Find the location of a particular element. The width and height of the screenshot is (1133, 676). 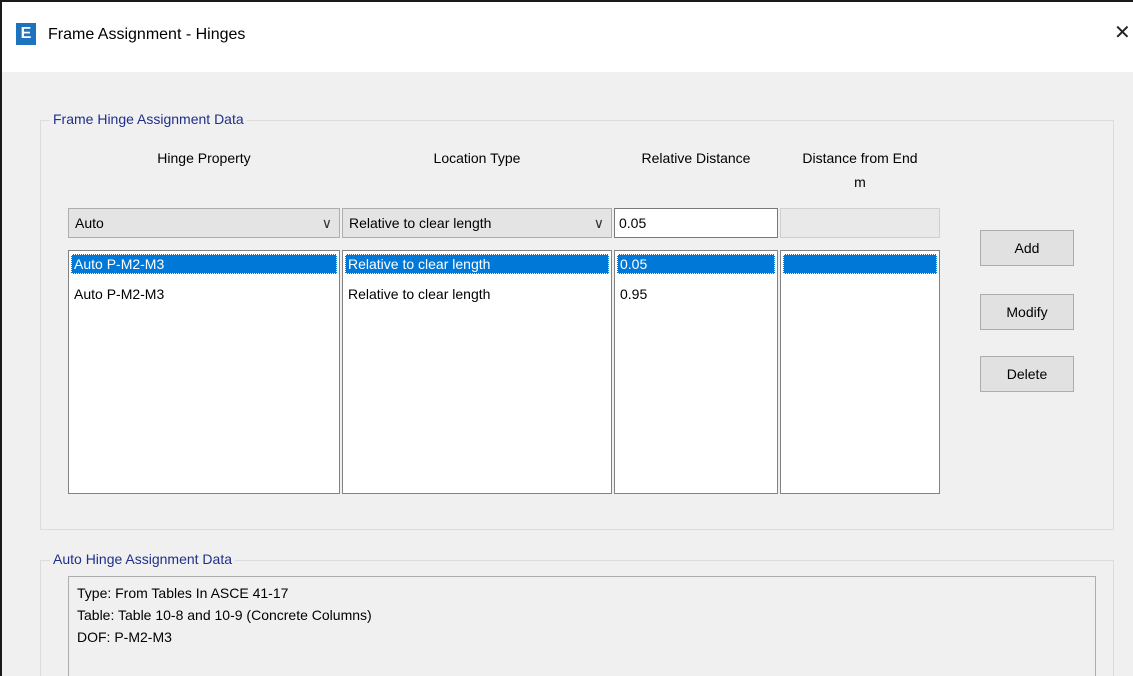

add-button: Add is located at coordinates (1027, 248).